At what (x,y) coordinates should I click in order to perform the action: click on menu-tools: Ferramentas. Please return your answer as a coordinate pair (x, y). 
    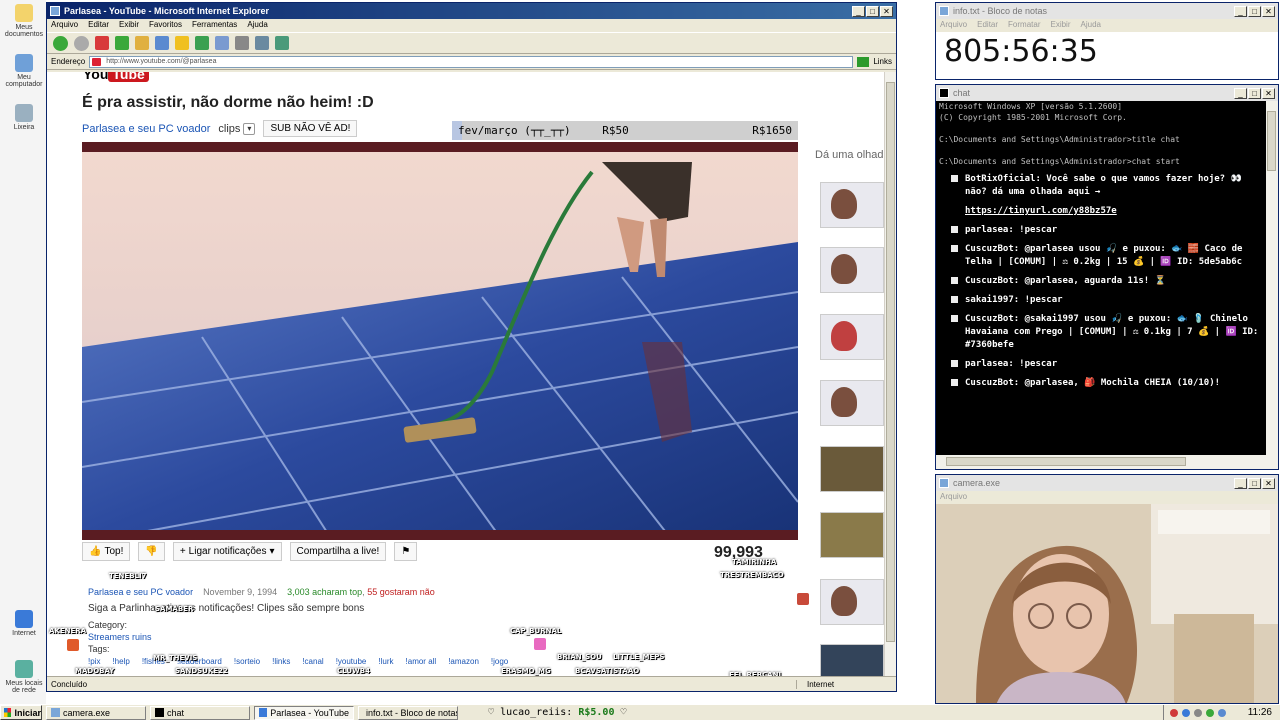
    Looking at the image, I should click on (214, 25).